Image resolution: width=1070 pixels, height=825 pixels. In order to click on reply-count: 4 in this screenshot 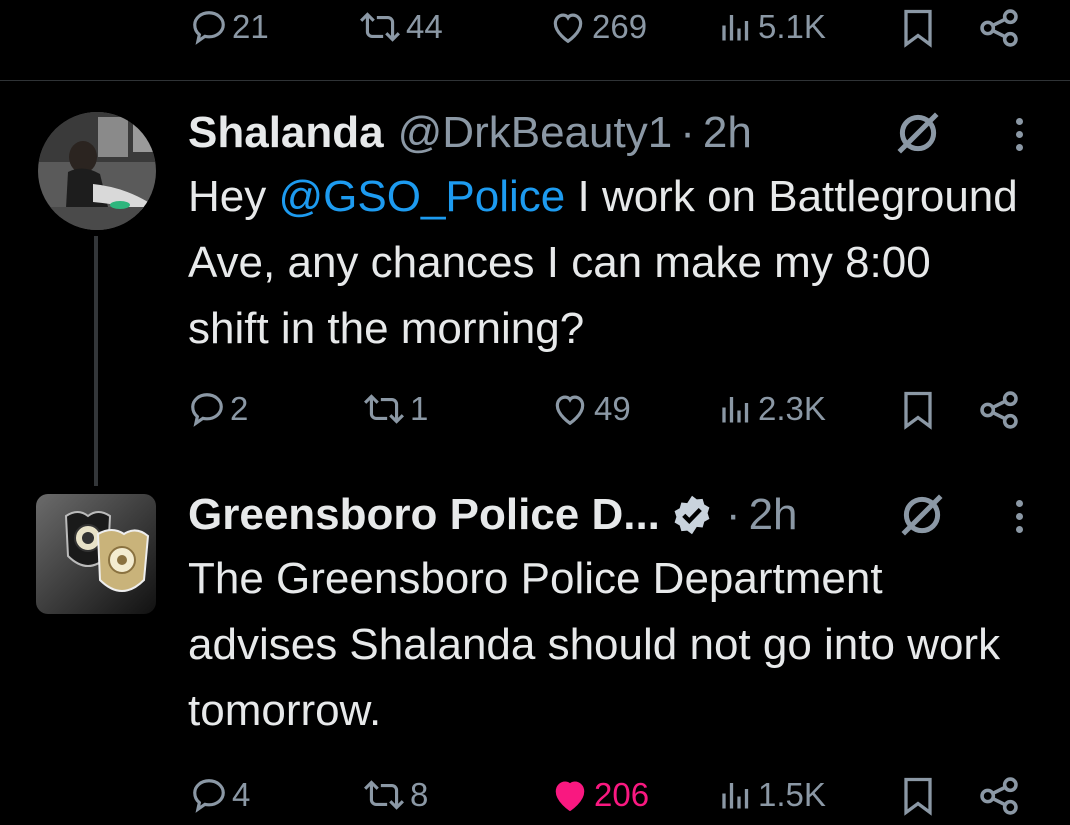, I will do `click(241, 794)`.